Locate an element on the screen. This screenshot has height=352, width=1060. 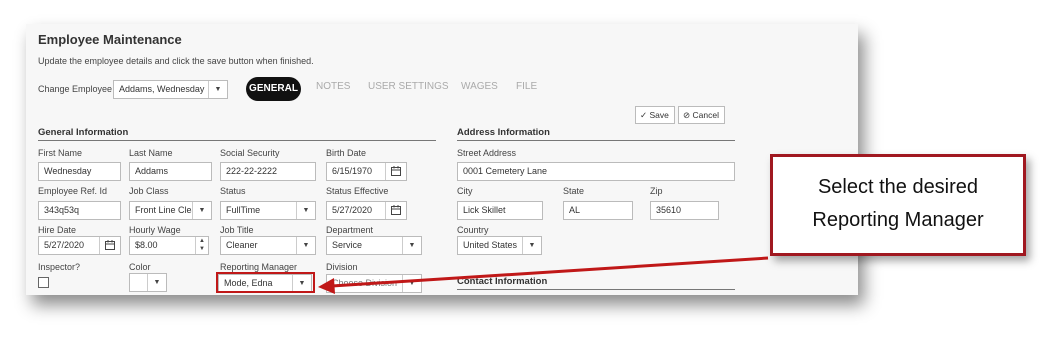
pointer-arrow-head is located at coordinates (326, 286).